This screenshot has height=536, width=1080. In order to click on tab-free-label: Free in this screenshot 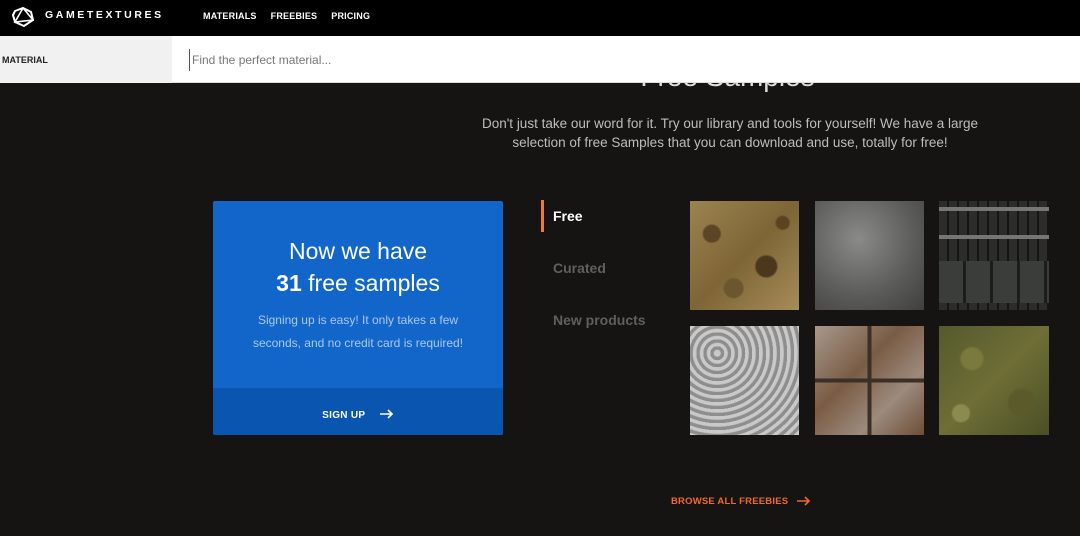, I will do `click(568, 216)`.